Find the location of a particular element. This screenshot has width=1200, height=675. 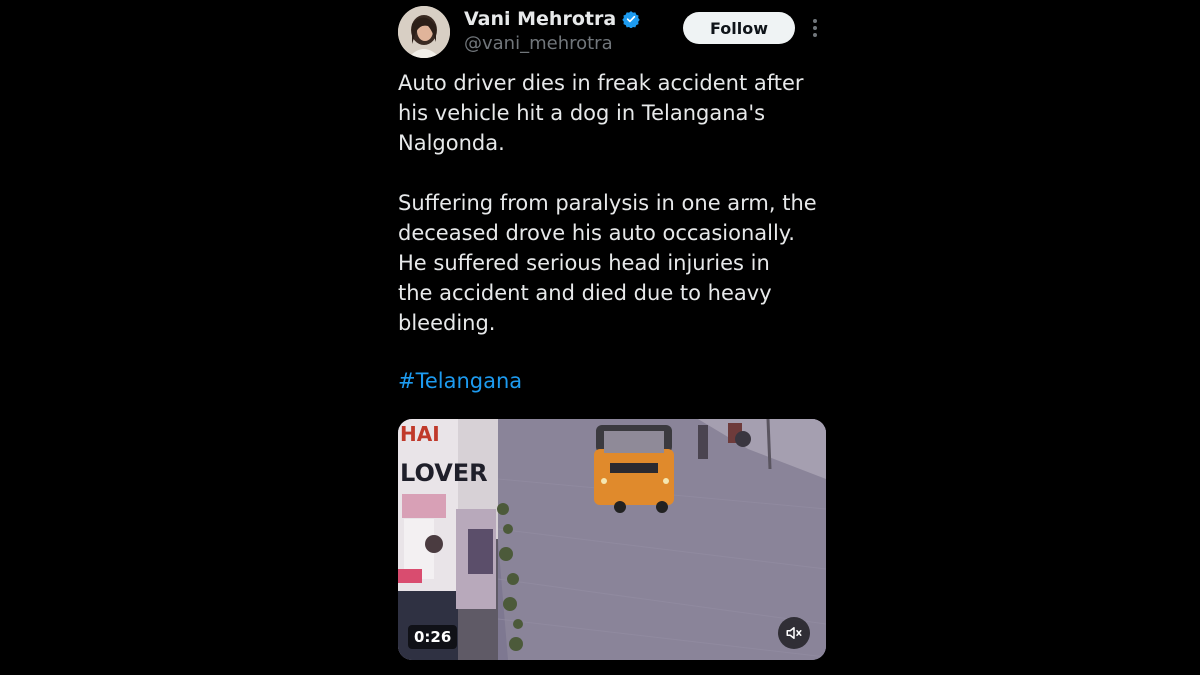

poster-sign-text-2: LOVER is located at coordinates (444, 473).